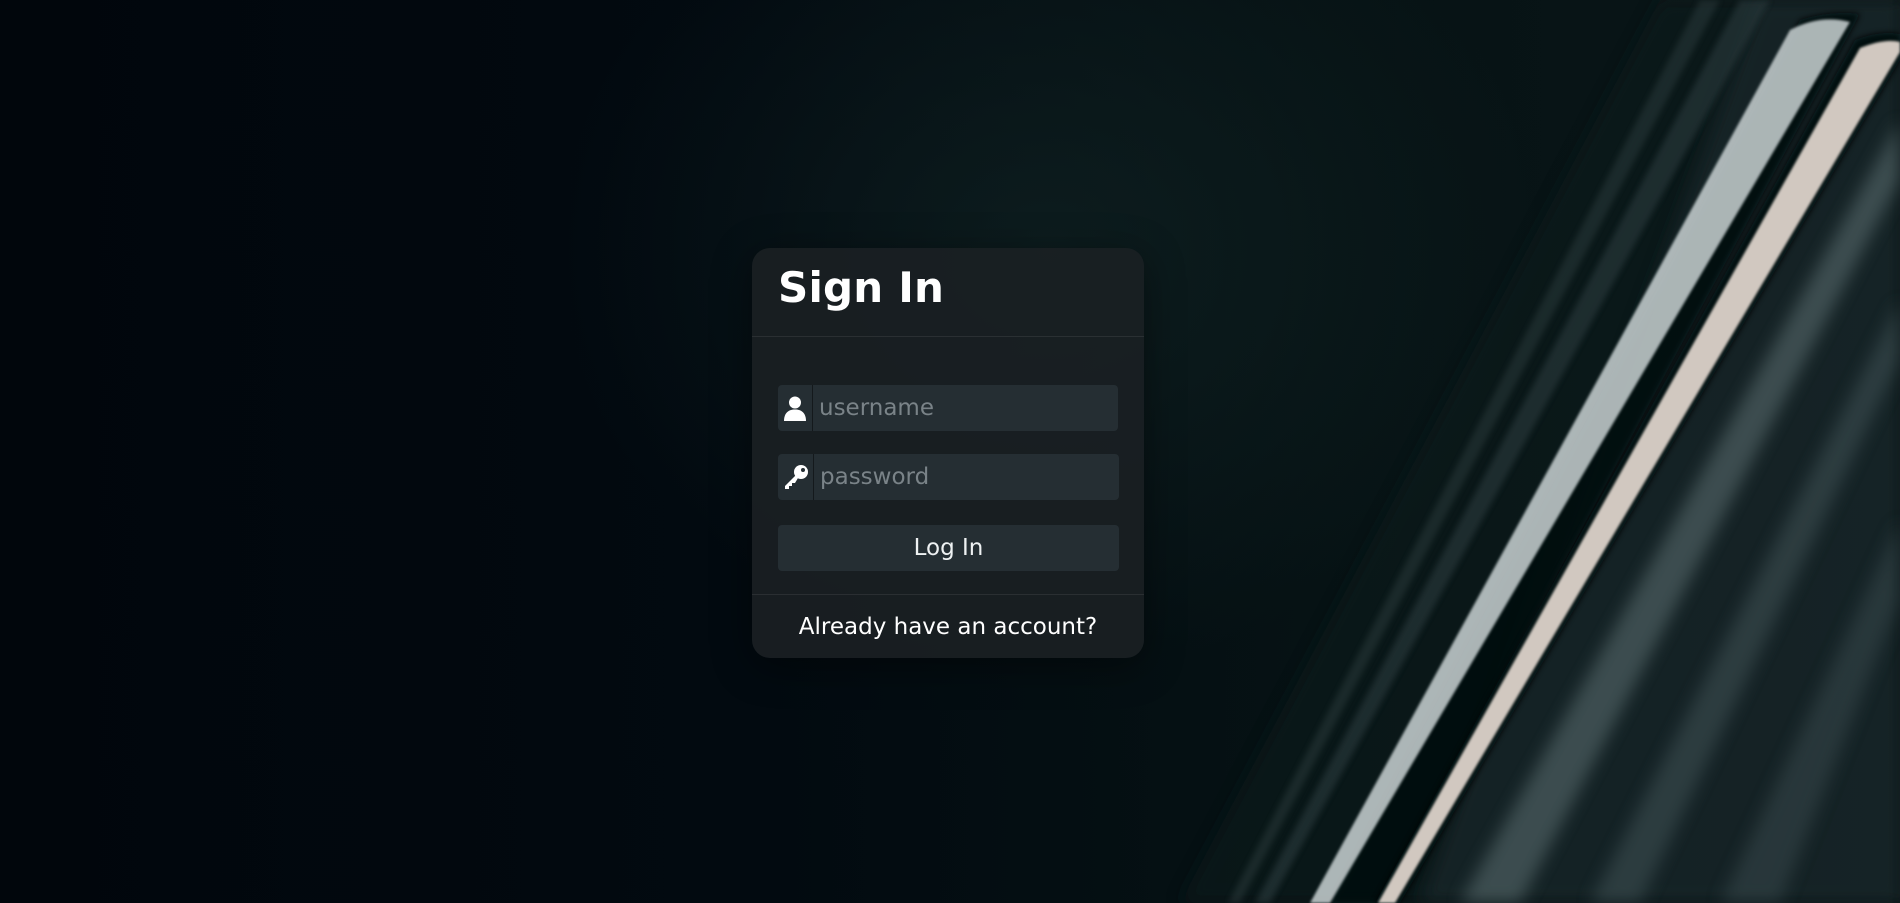  Describe the element at coordinates (795, 408) in the screenshot. I see `user-icon` at that location.